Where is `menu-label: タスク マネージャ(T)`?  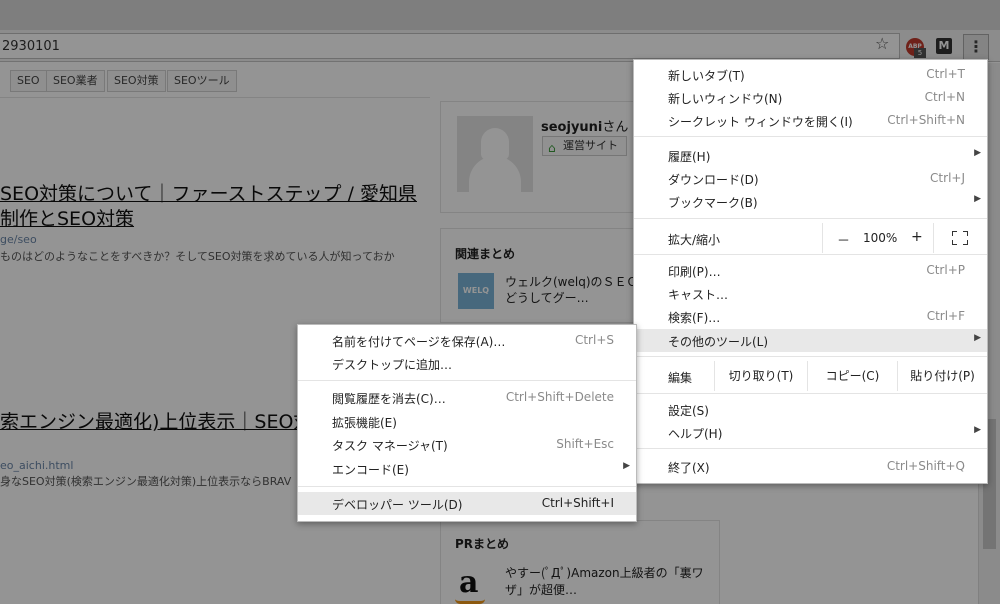 menu-label: タスク マネージャ(T) is located at coordinates (390, 446).